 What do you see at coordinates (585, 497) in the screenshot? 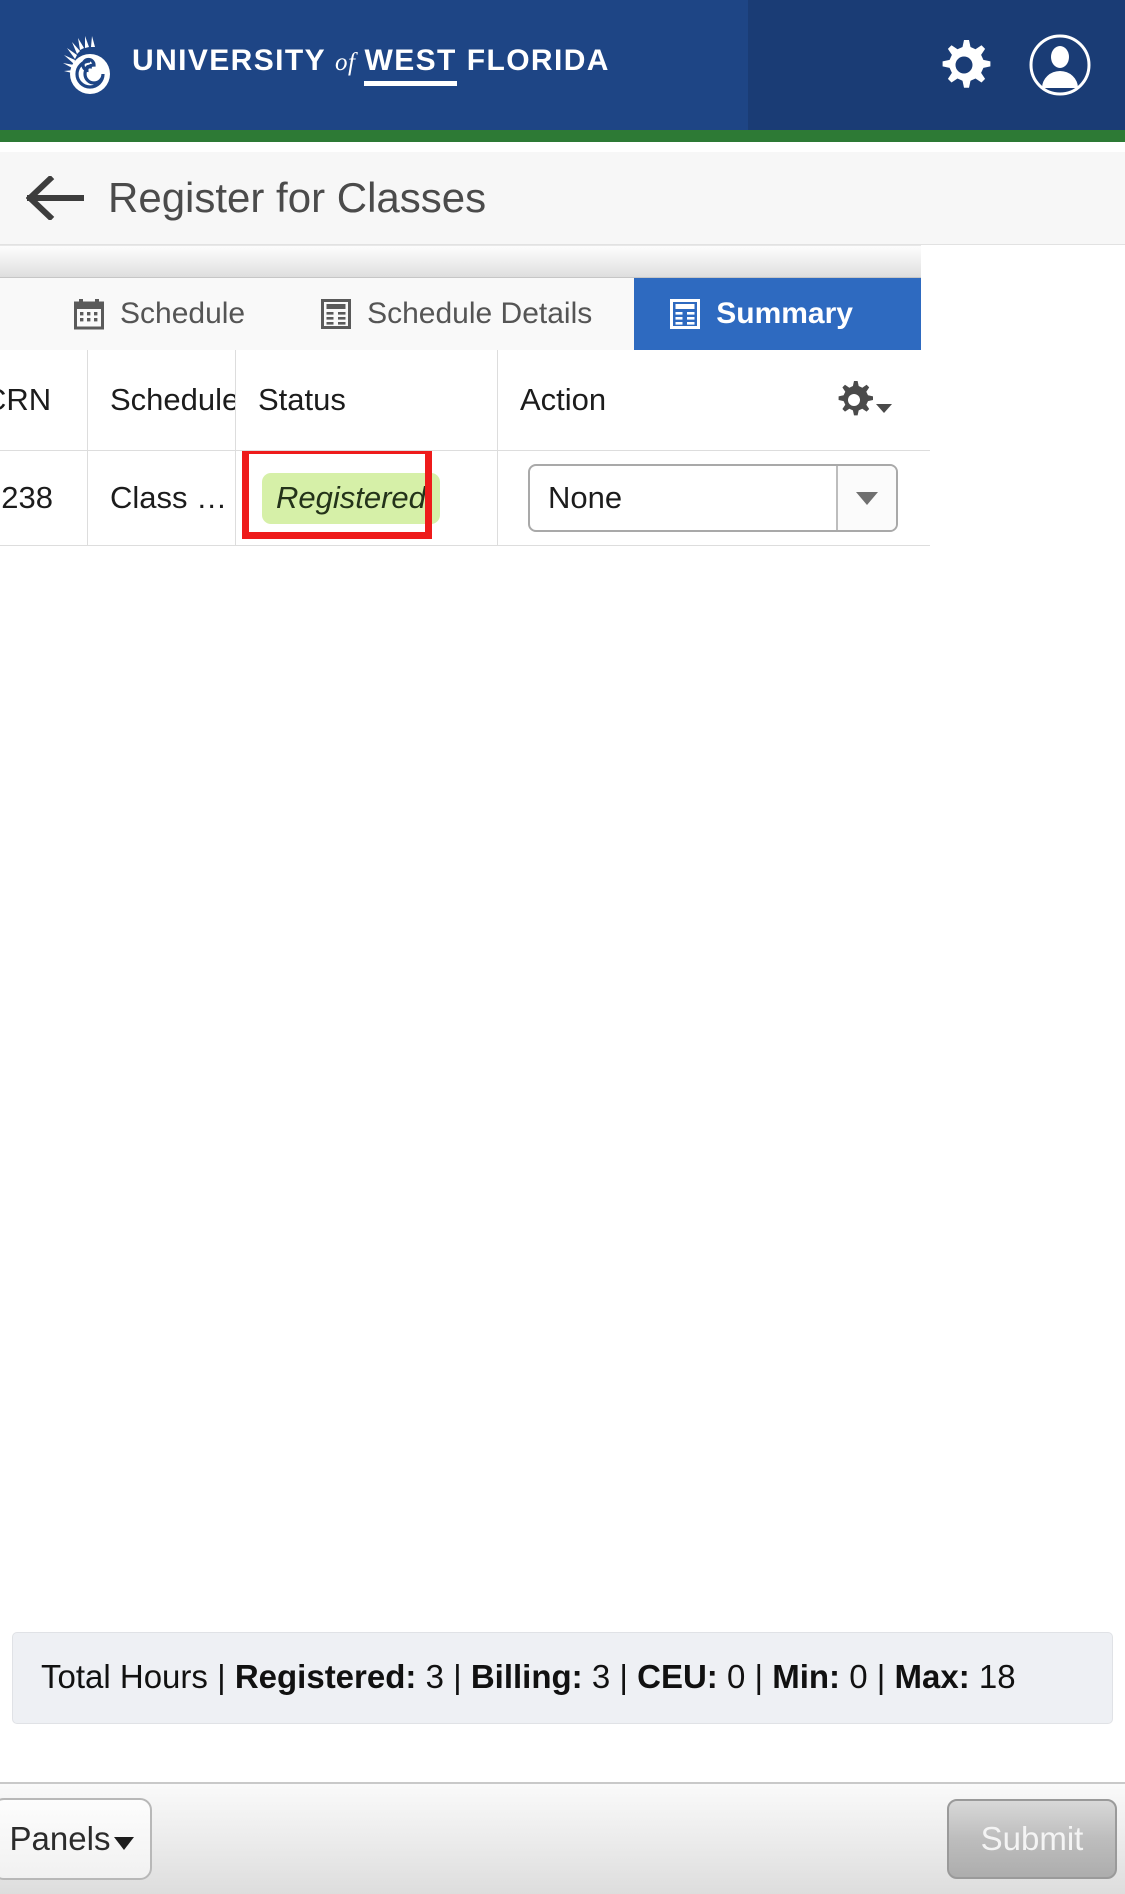
I see `action-select-value: None` at bounding box center [585, 497].